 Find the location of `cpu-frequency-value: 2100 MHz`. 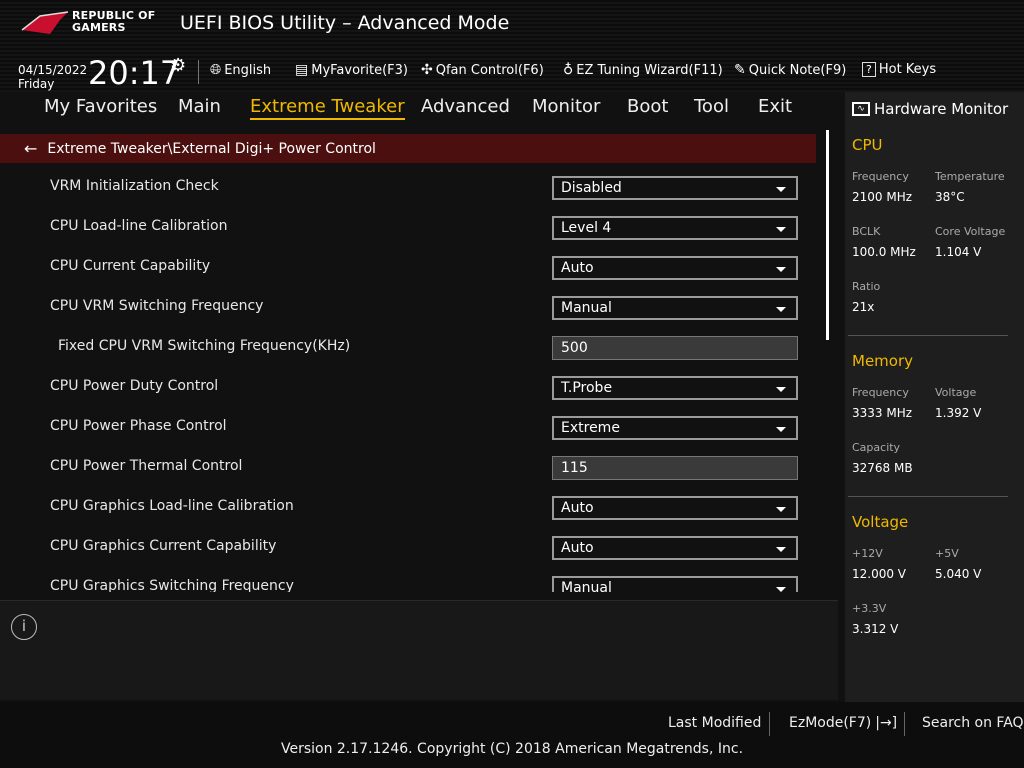

cpu-frequency-value: 2100 MHz is located at coordinates (882, 197).